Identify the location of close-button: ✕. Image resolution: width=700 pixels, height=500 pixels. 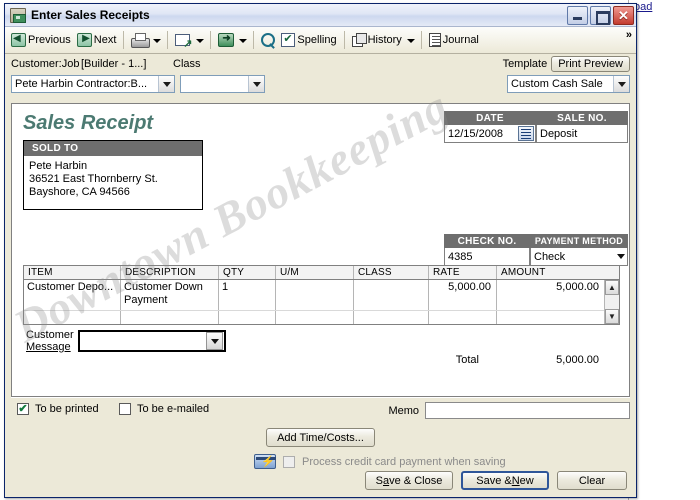
(623, 15).